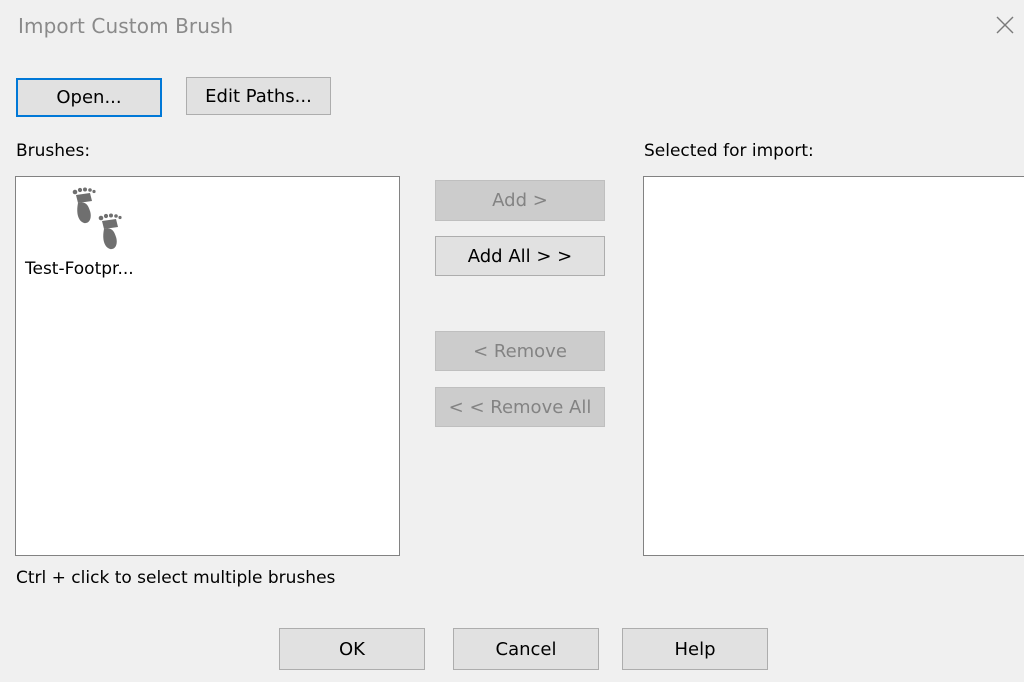 This screenshot has height=682, width=1024. Describe the element at coordinates (520, 256) in the screenshot. I see `add-all-button: Add All > >` at that location.